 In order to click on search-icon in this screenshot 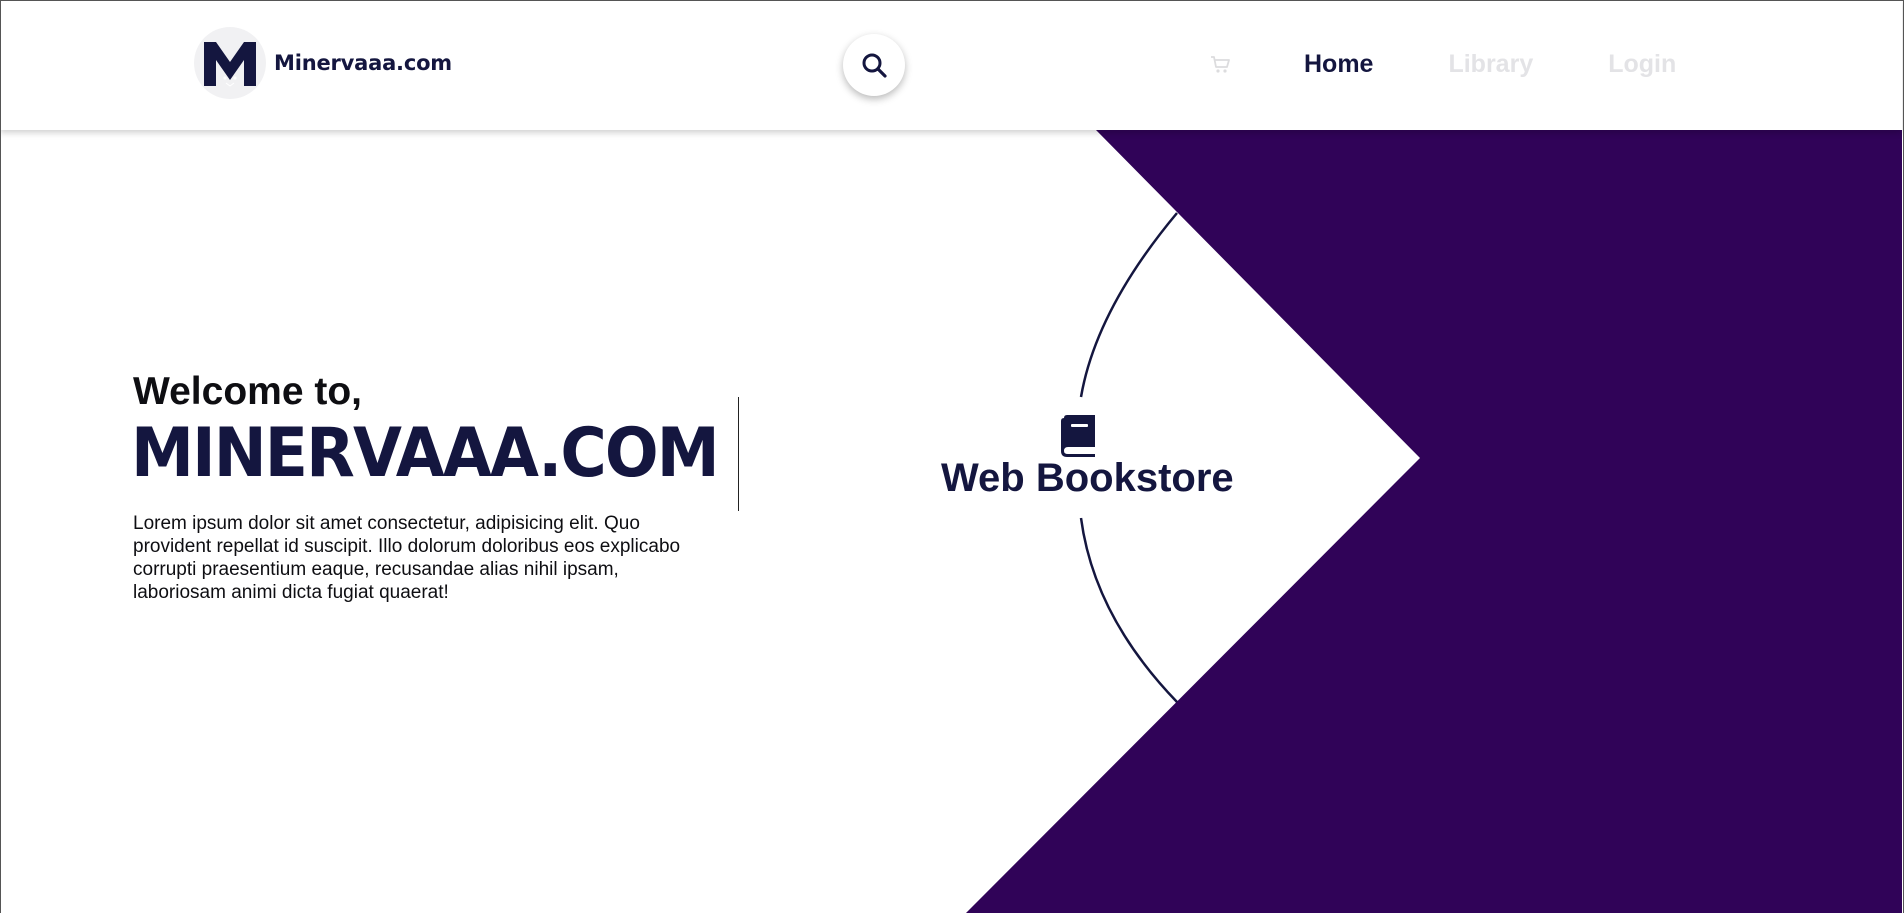, I will do `click(874, 65)`.